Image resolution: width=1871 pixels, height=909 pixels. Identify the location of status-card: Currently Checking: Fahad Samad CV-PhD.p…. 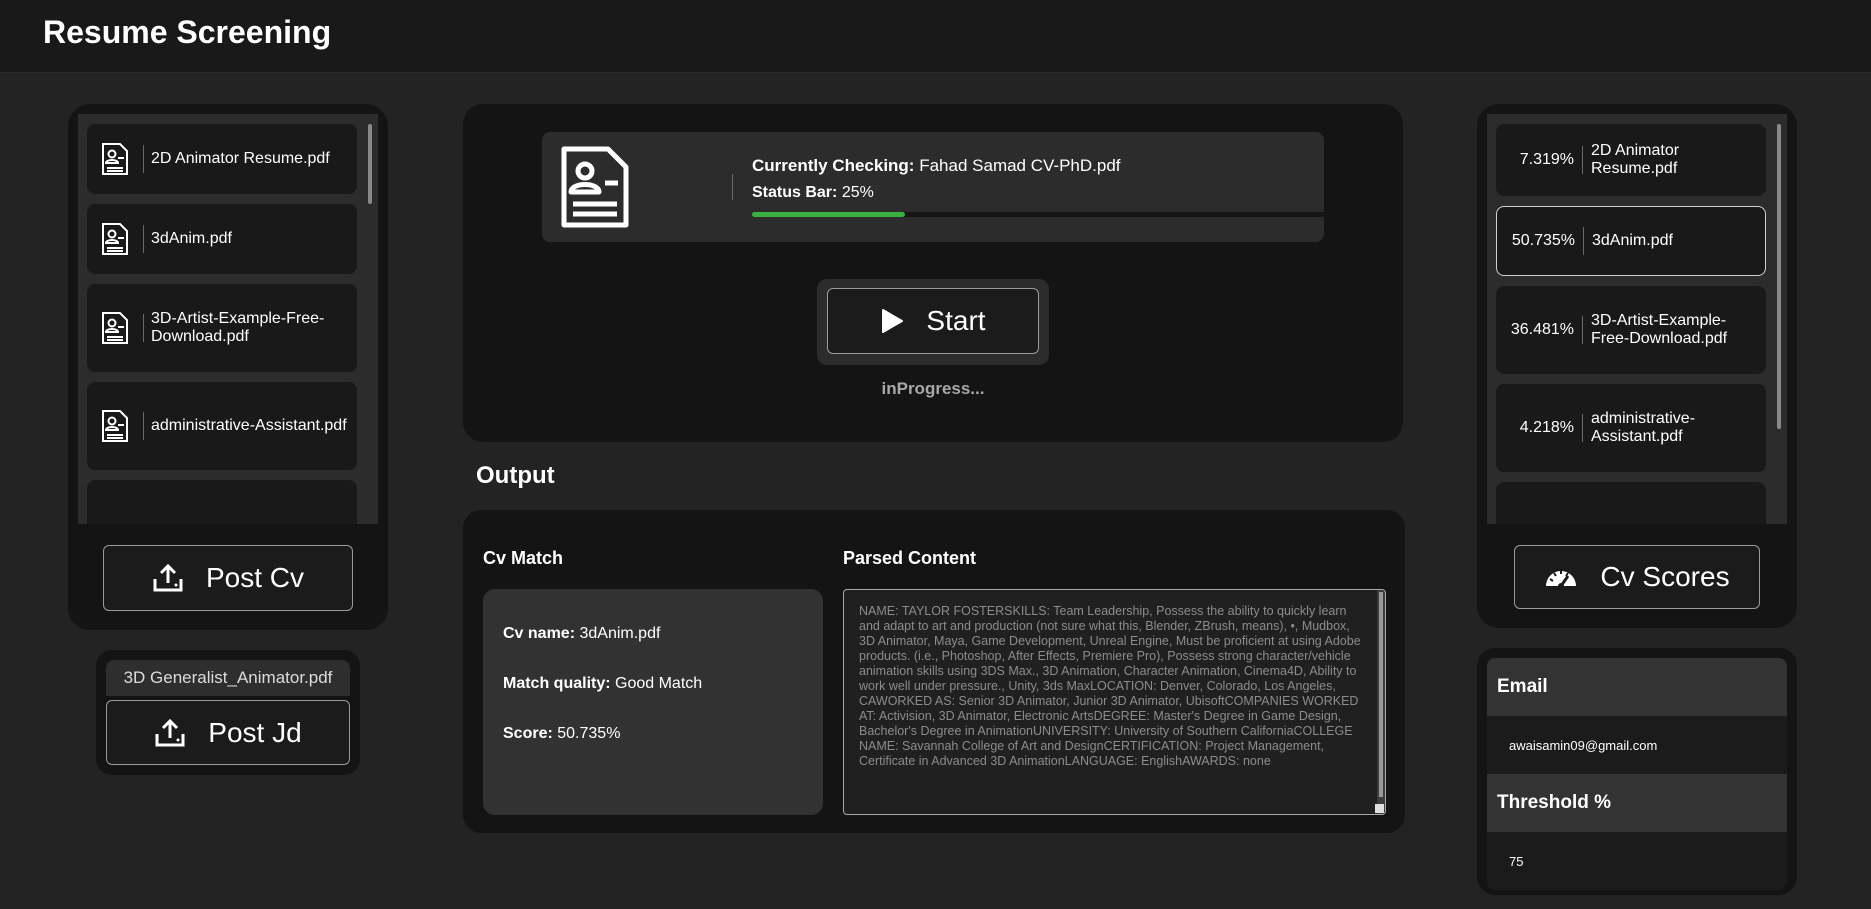
(953, 187).